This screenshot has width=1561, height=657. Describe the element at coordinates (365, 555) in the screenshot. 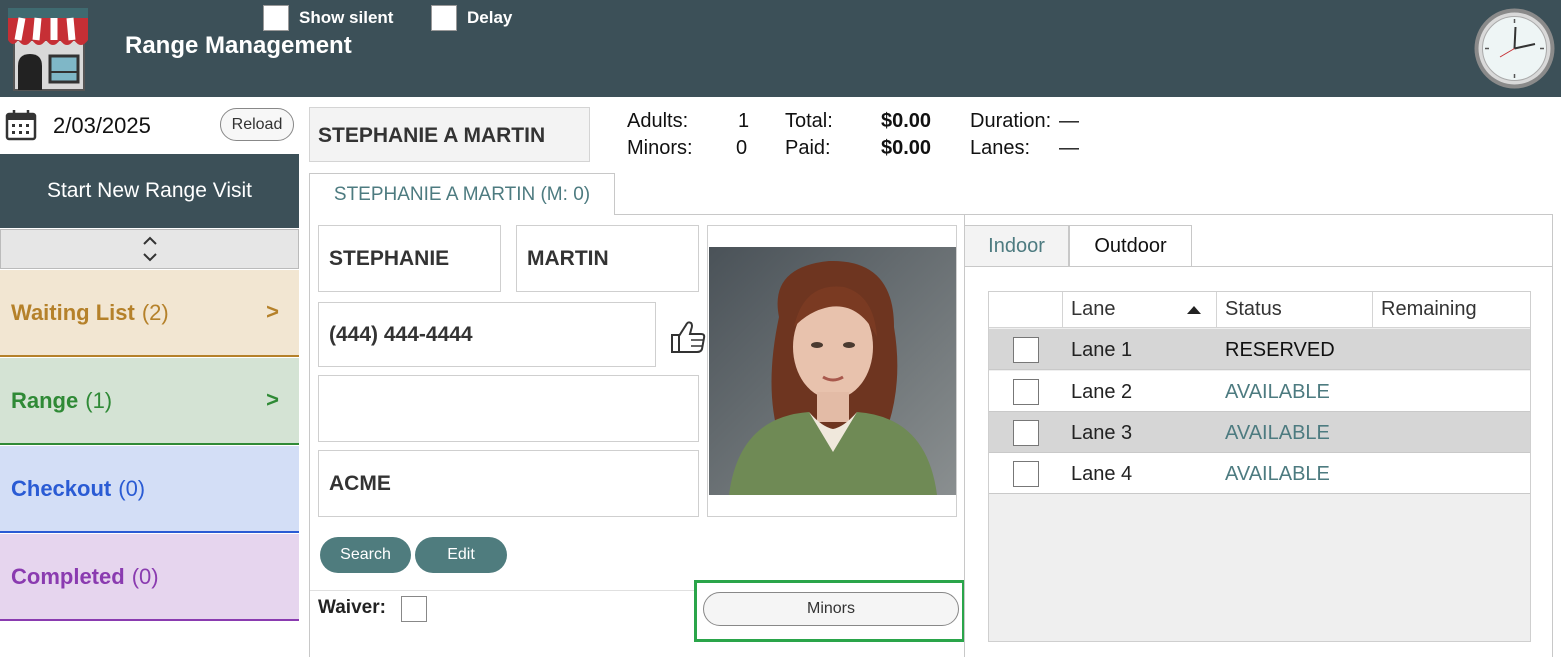

I see `search-button: Search` at that location.